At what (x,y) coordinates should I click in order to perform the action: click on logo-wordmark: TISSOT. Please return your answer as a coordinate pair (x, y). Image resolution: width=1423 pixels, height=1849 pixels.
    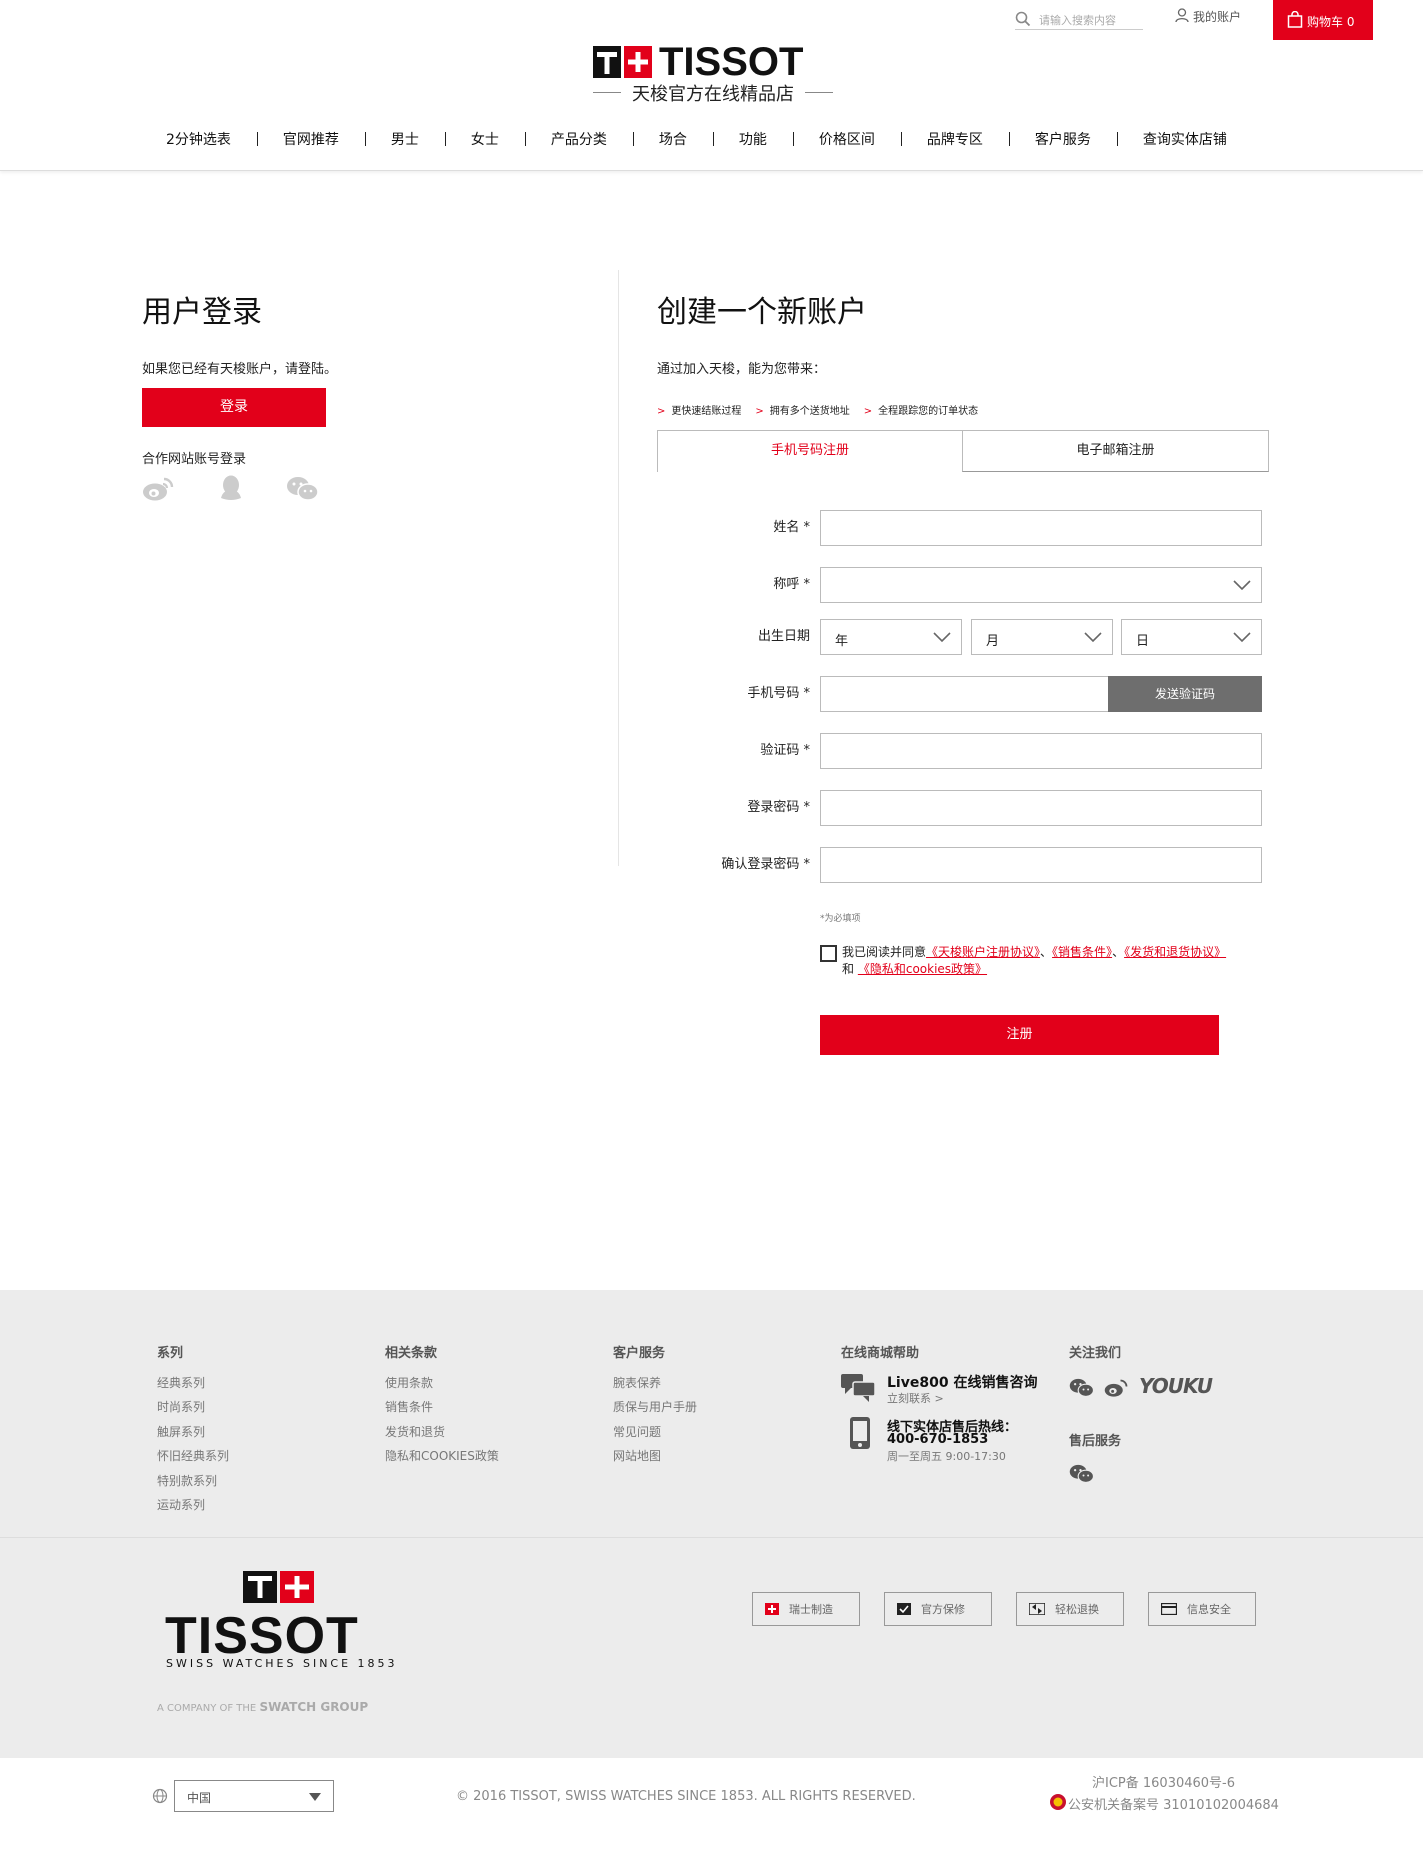
    Looking at the image, I should click on (731, 62).